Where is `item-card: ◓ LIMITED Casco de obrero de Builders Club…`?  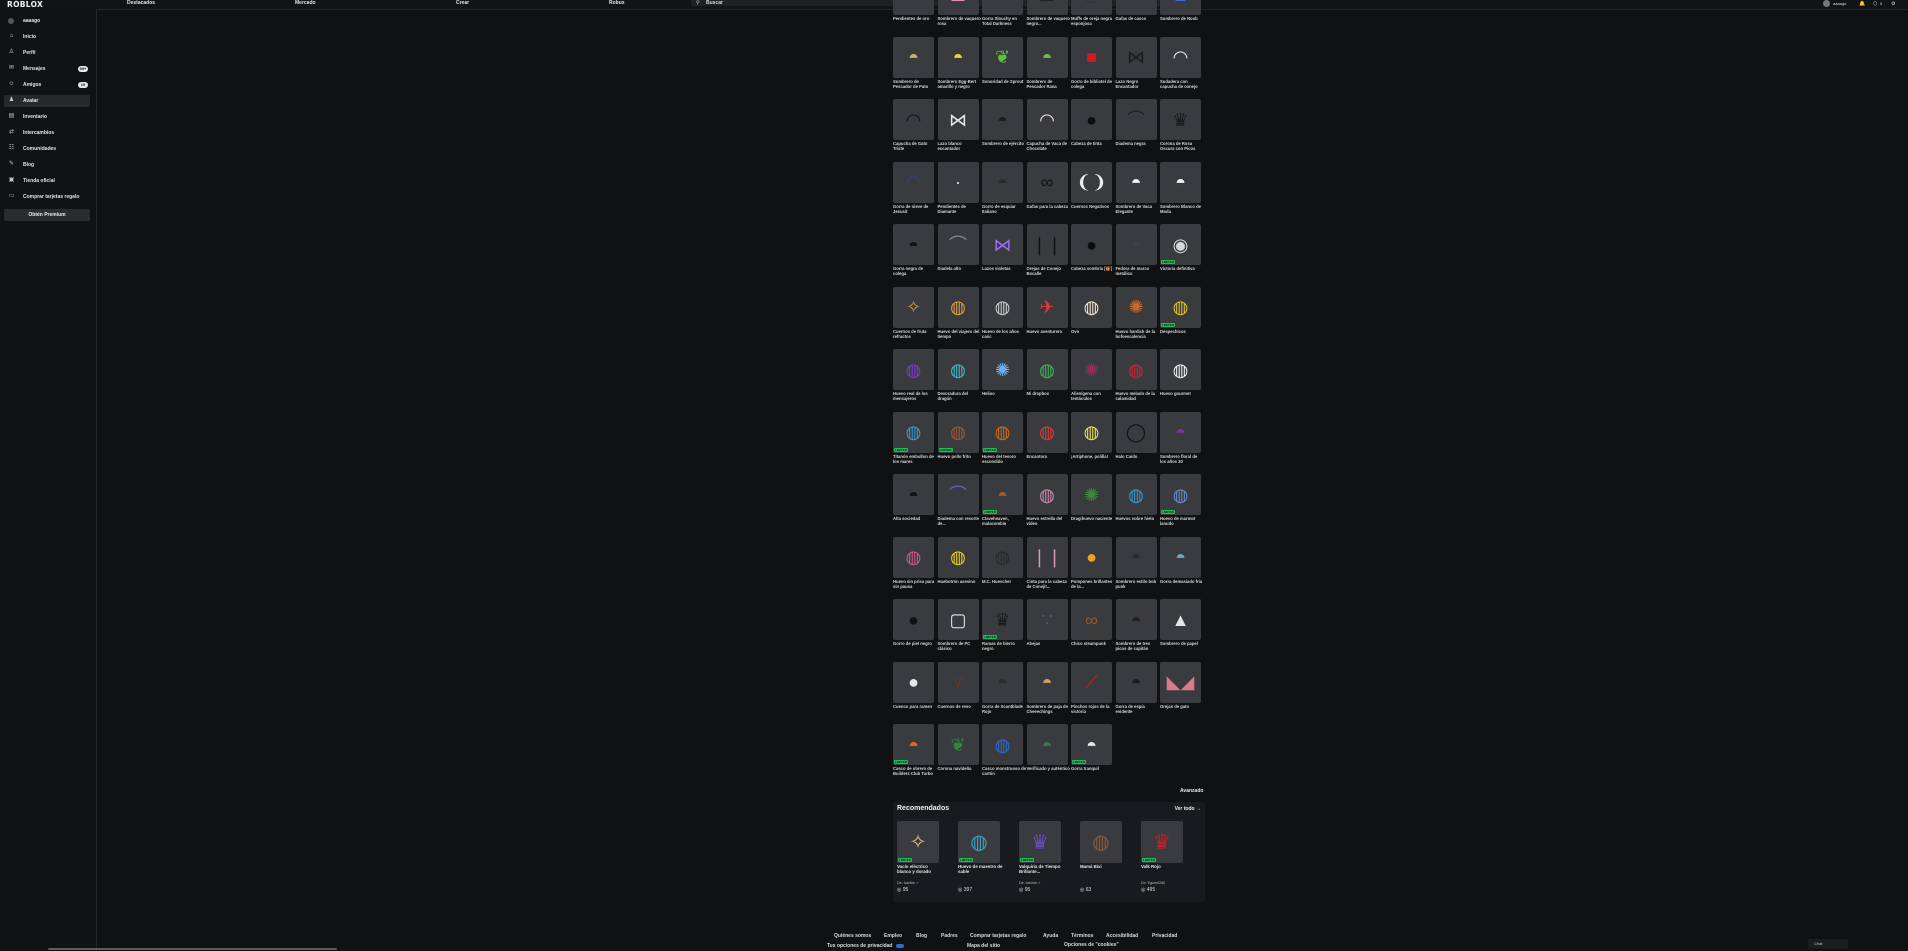 item-card: ◓ LIMITED Casco de obrero de Builders Club… is located at coordinates (913, 755).